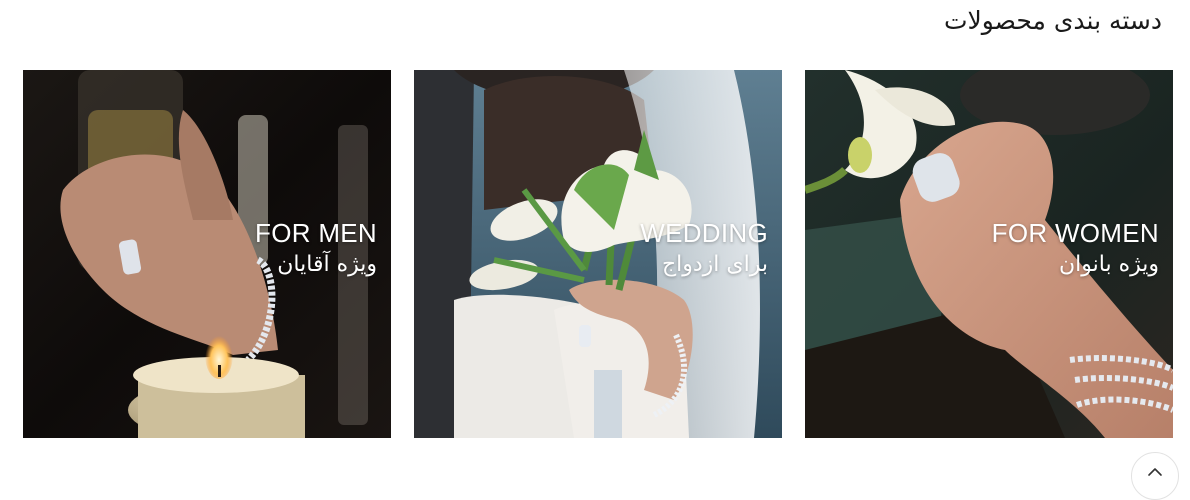 This screenshot has height=500, width=1190. What do you see at coordinates (1155, 472) in the screenshot?
I see `chevron-up-icon` at bounding box center [1155, 472].